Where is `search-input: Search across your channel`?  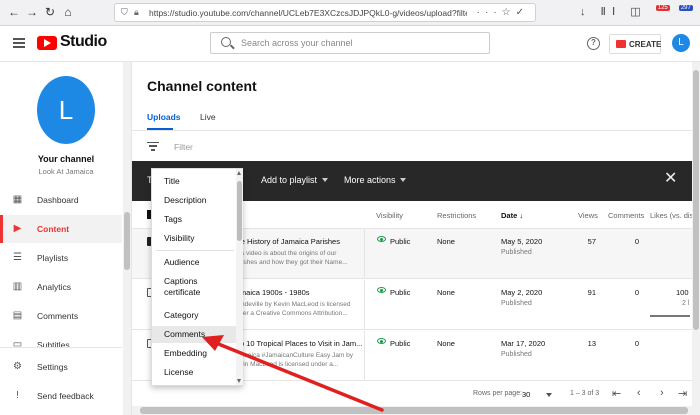 search-input: Search across your channel is located at coordinates (350, 43).